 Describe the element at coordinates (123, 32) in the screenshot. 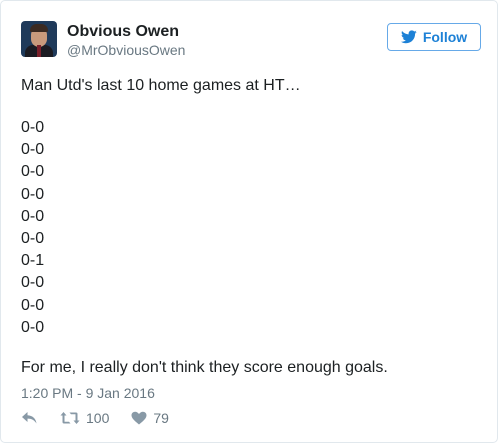

I see `author-name: Obvious Owen` at that location.